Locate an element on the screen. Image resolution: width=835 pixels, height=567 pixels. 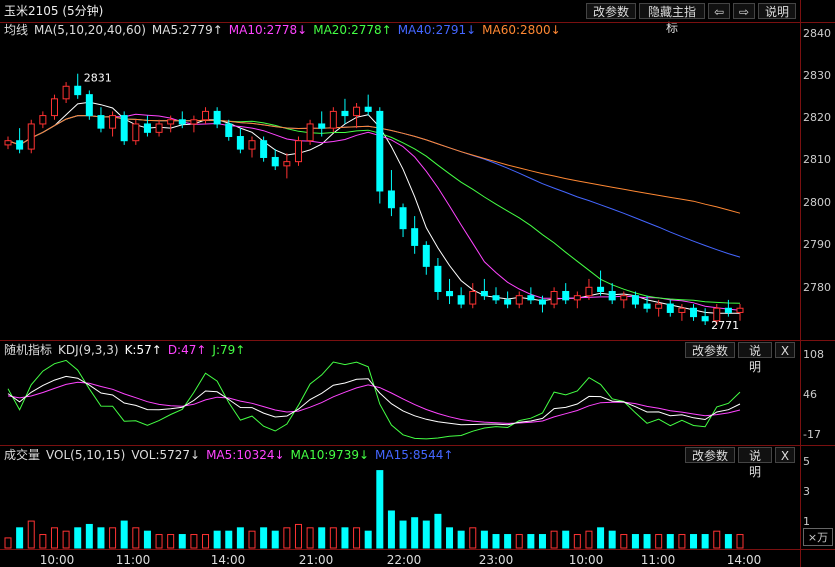
kdj-d-line is located at coordinates (374, 402).